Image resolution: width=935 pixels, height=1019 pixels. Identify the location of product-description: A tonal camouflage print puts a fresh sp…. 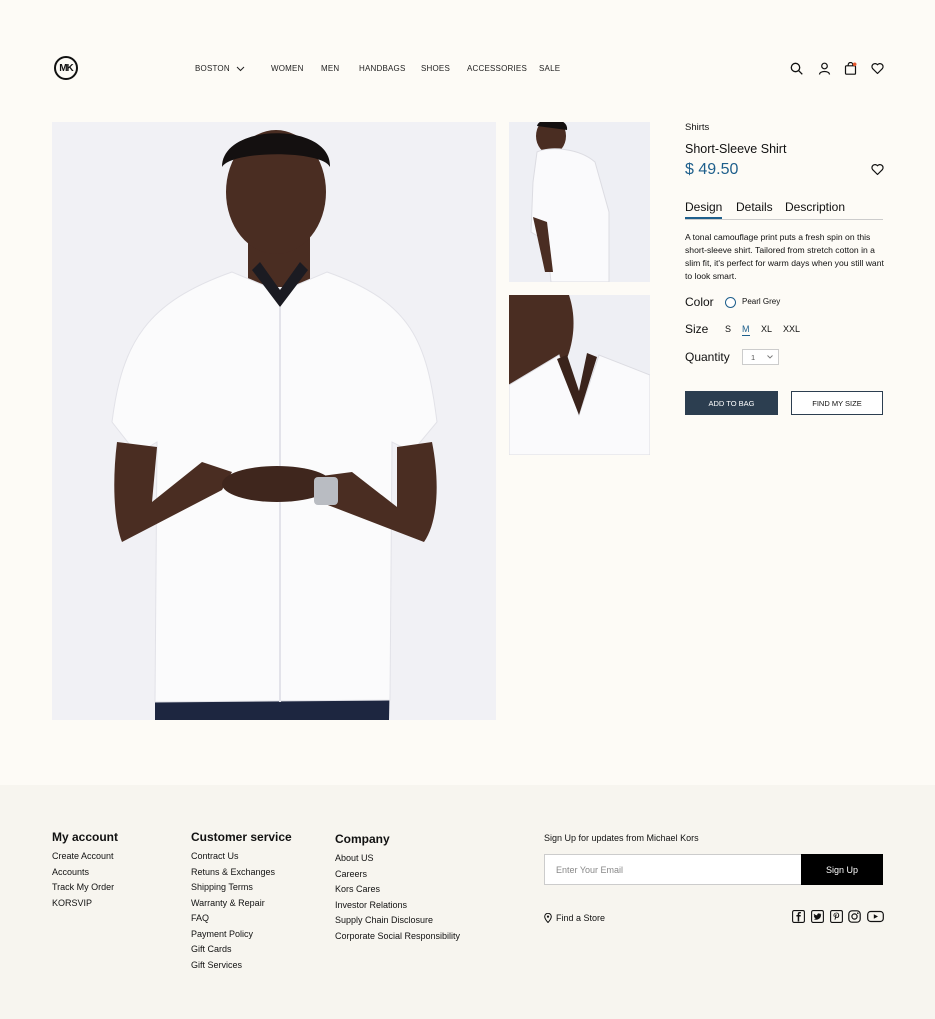
(784, 256).